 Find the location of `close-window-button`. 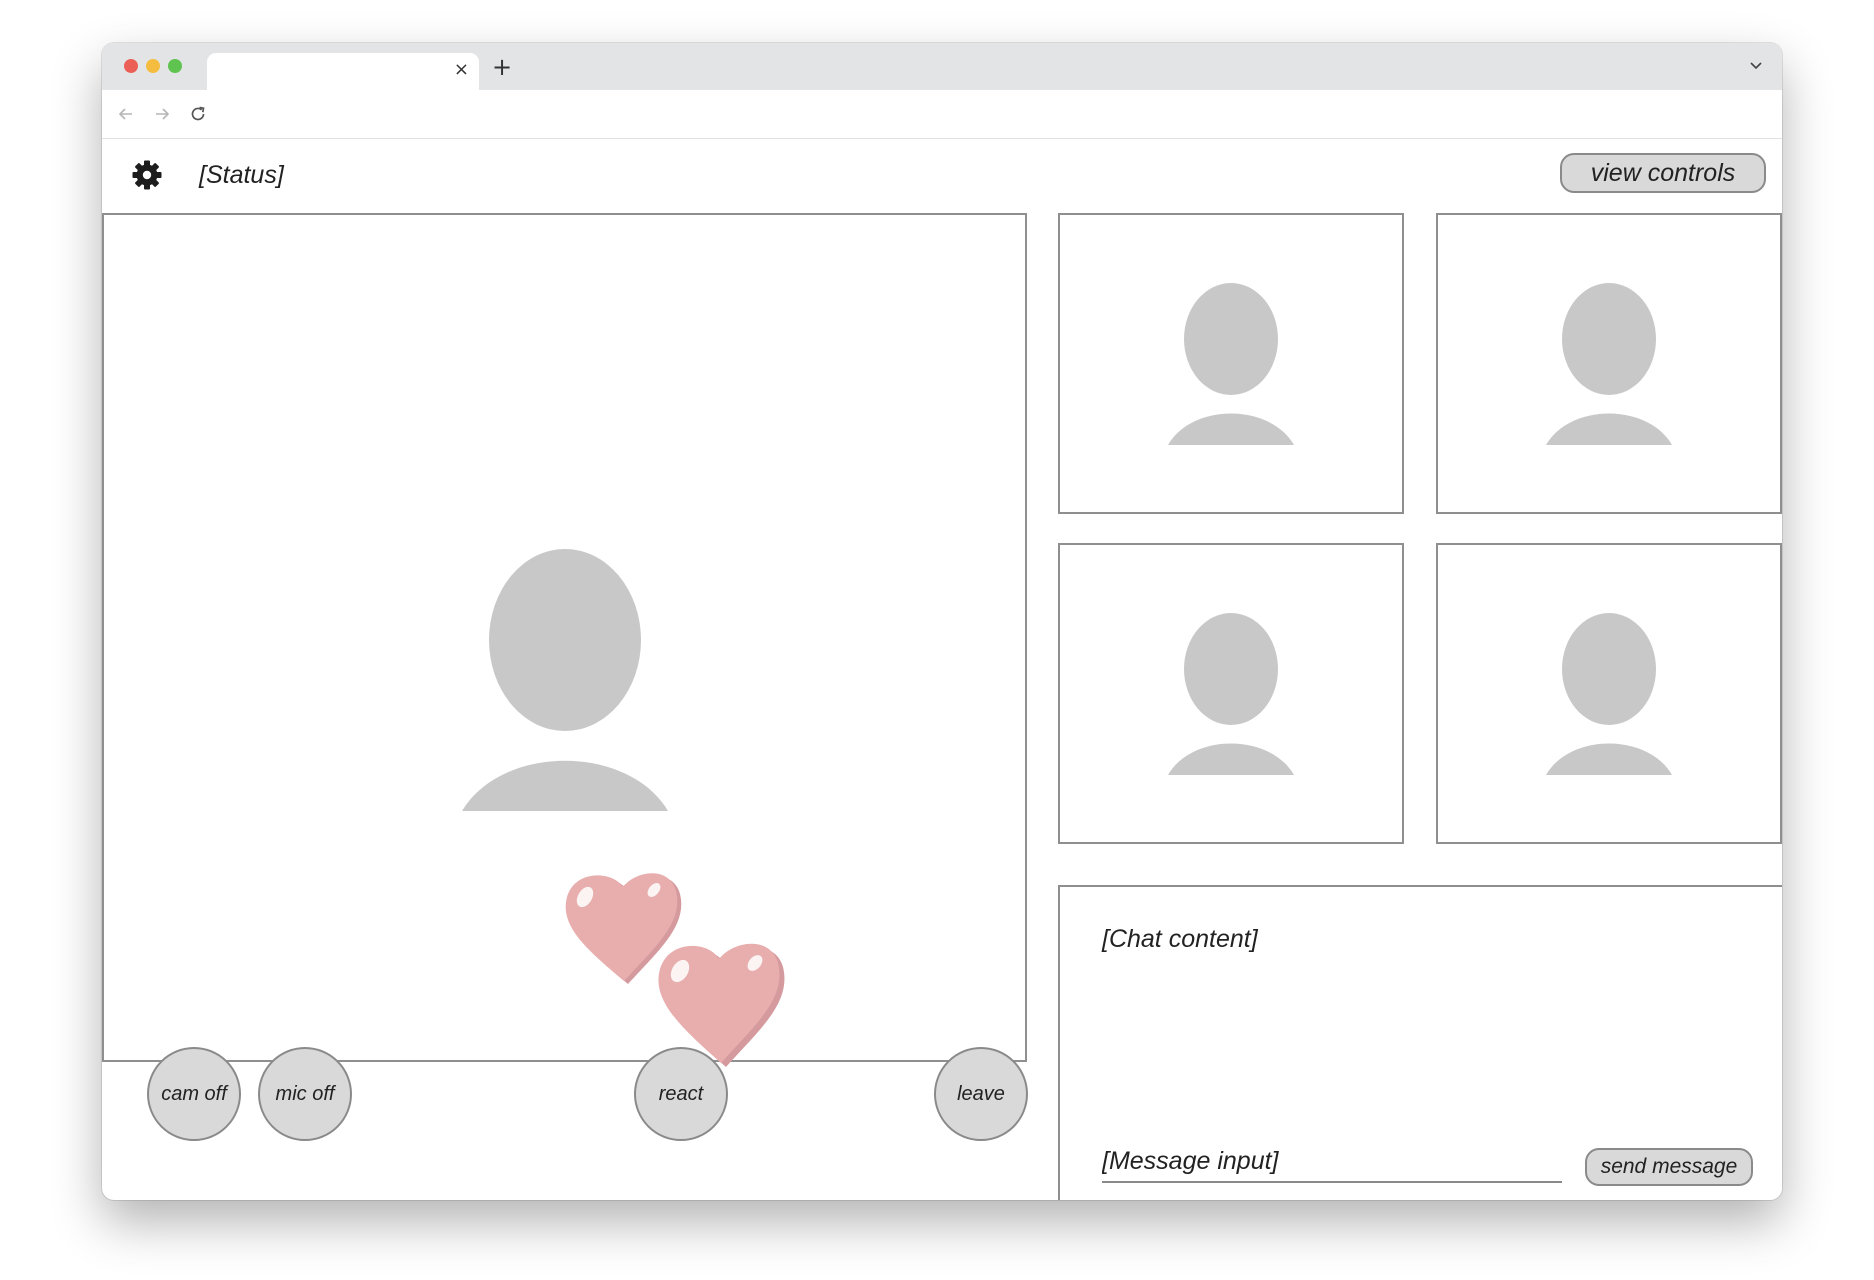

close-window-button is located at coordinates (131, 66).